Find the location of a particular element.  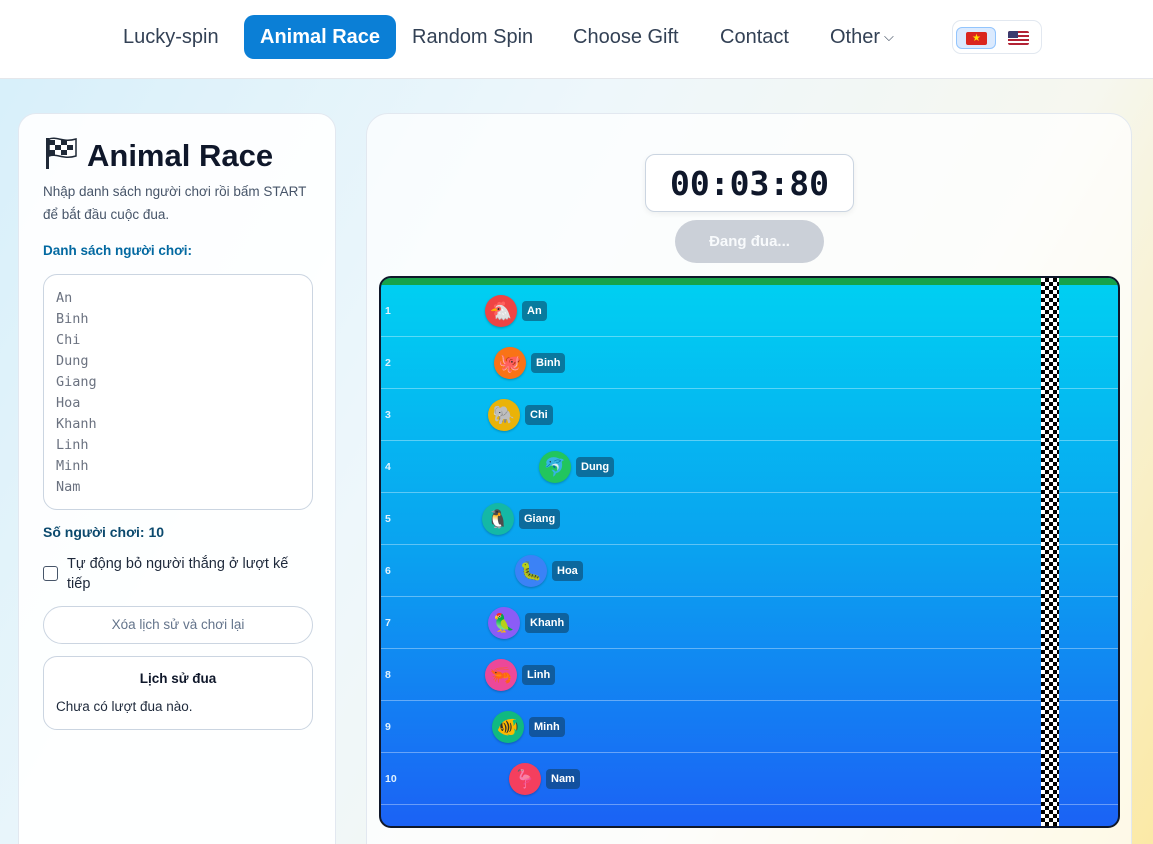

animal-avatar-icon: 🐠 is located at coordinates (508, 727).